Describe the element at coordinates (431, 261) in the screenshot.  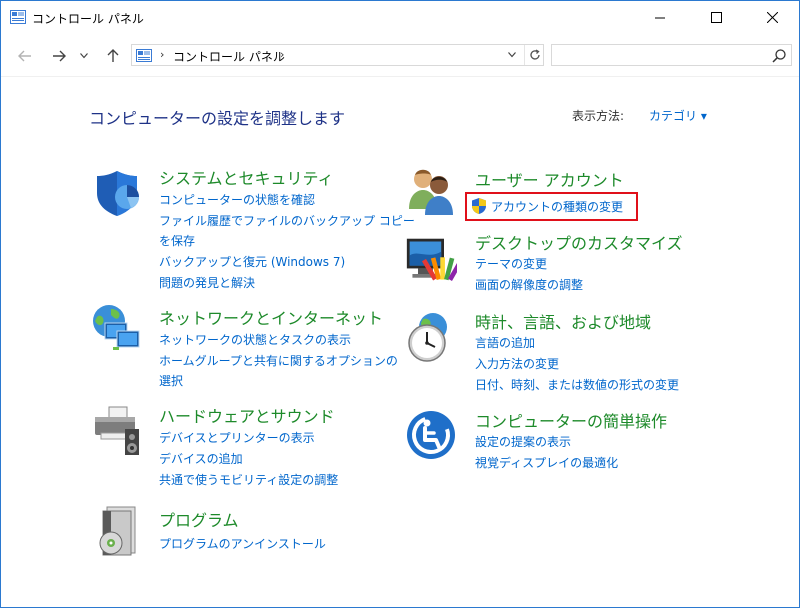
I see `monitor-icon` at that location.